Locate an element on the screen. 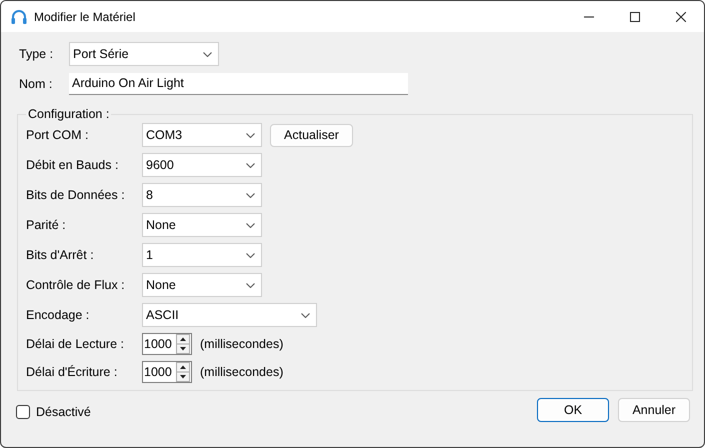 This screenshot has width=705, height=448. window-title: Modifier le Matériel is located at coordinates (85, 17).